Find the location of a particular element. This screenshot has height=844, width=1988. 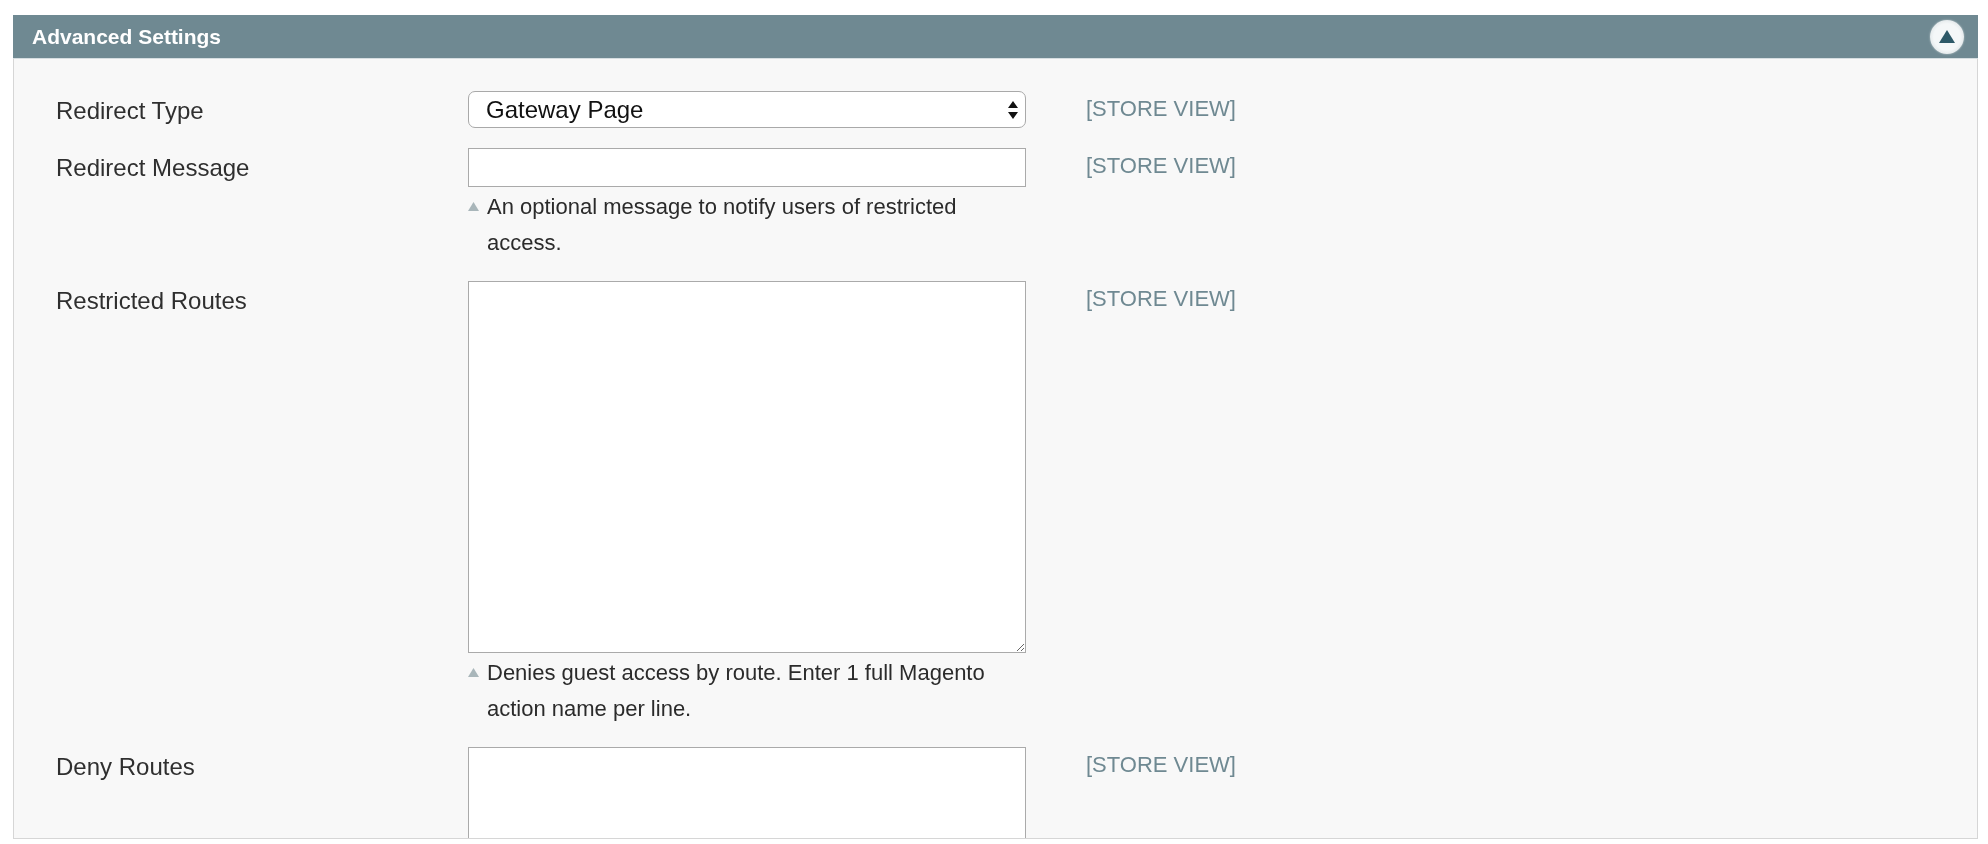

collapse-button is located at coordinates (1947, 36).